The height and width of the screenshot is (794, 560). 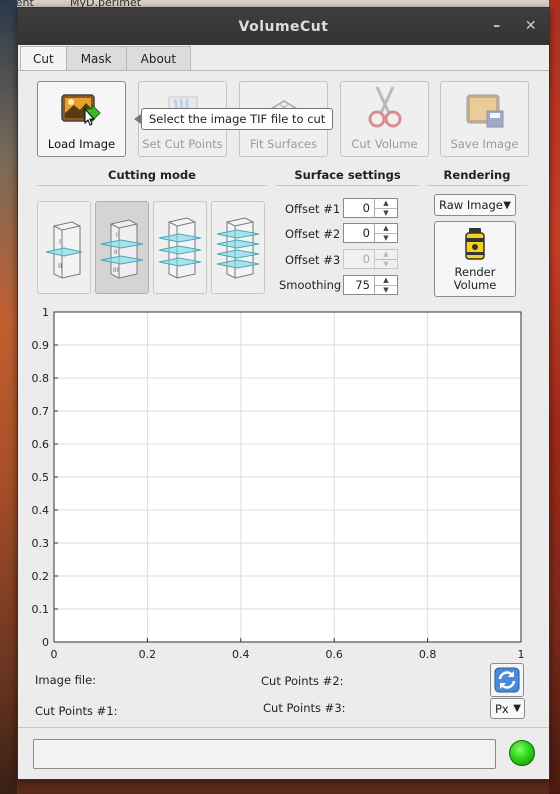 I want to click on cutting-mode-title: Cutting mode, so click(x=152, y=175).